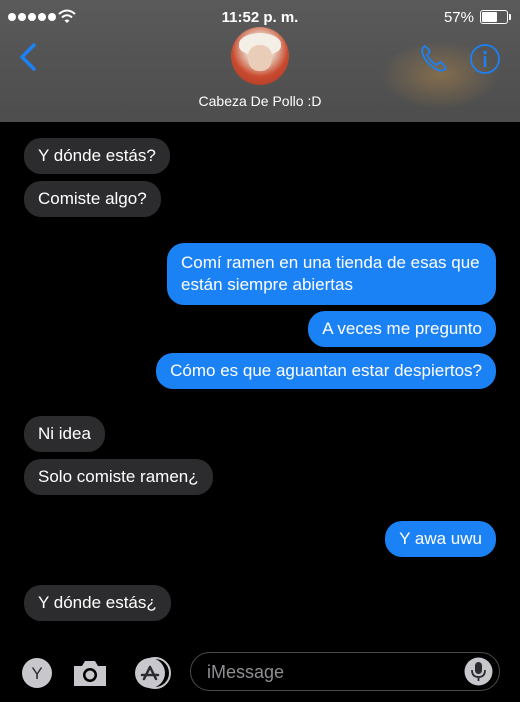 The height and width of the screenshot is (702, 520). Describe the element at coordinates (28, 57) in the screenshot. I see `chevron-left-icon` at that location.